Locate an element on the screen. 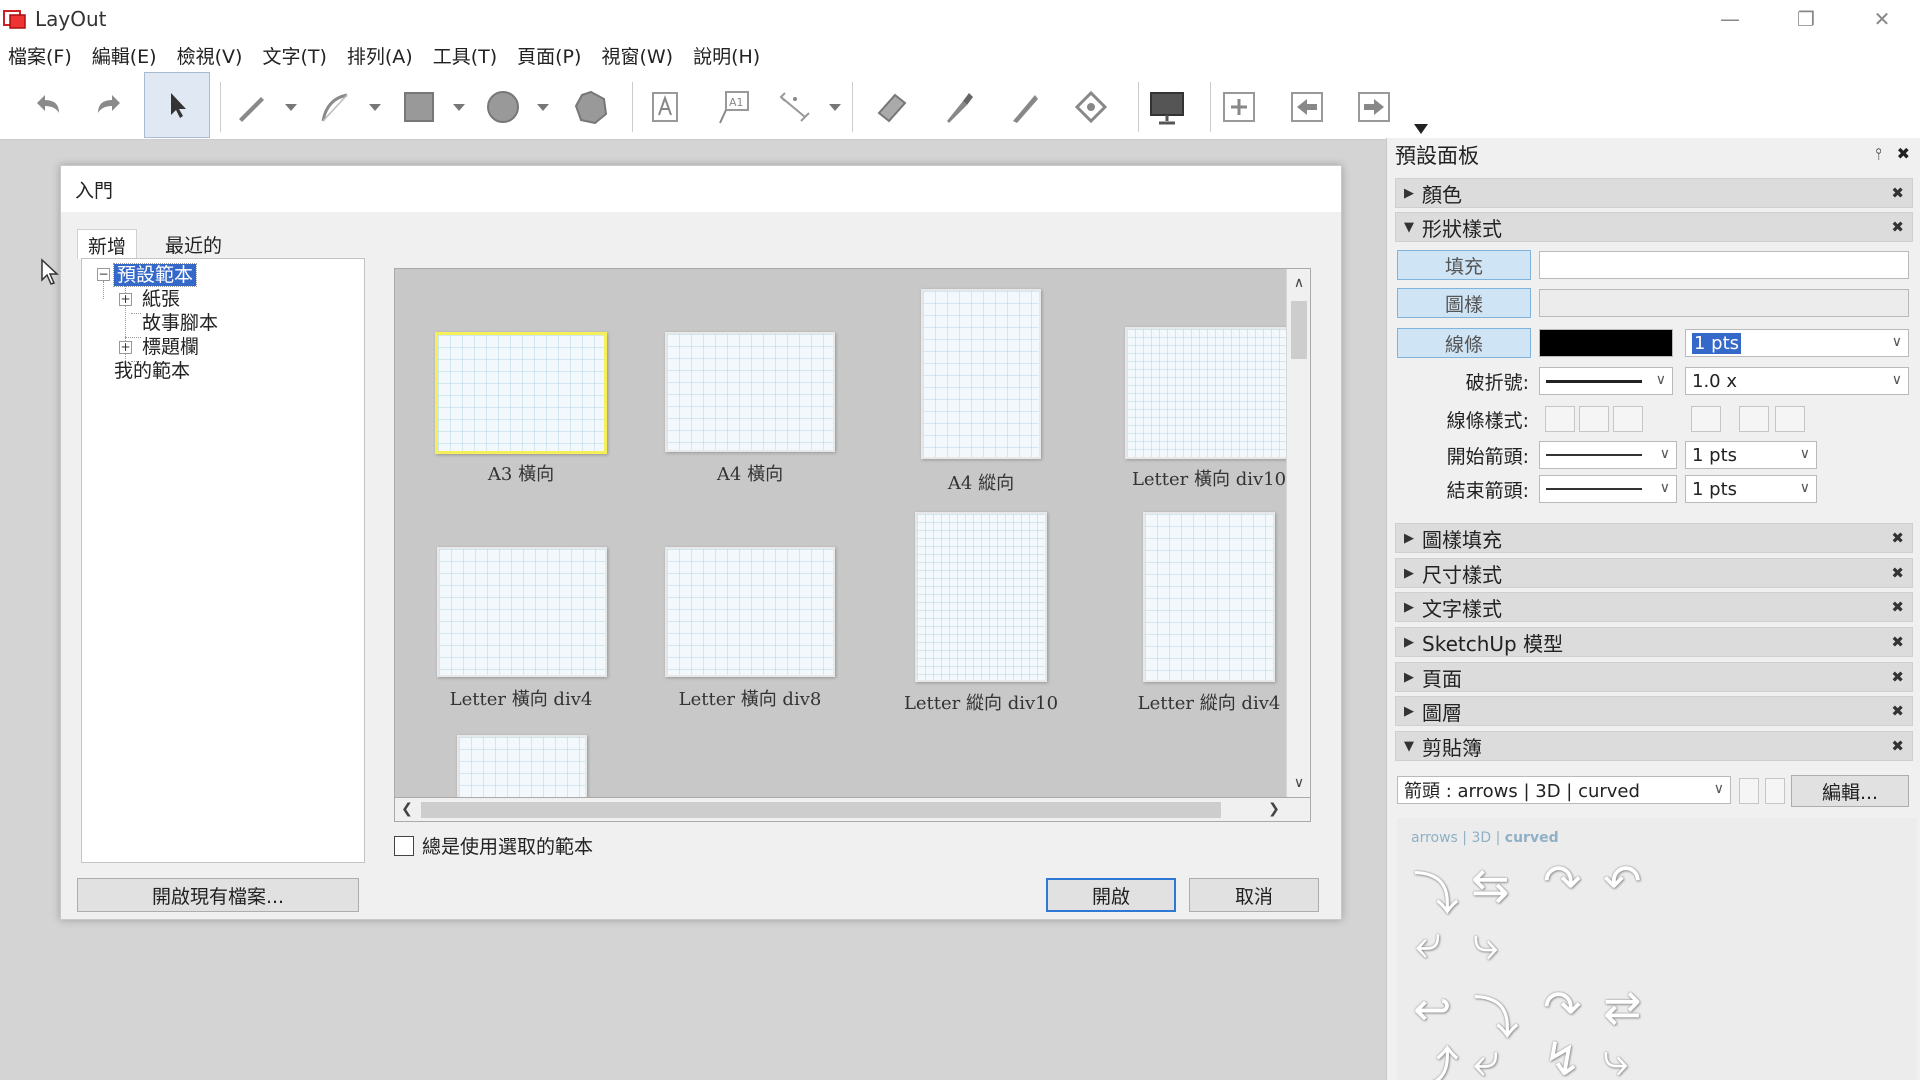 The width and height of the screenshot is (1920, 1080). split-icon is located at coordinates (1025, 107).